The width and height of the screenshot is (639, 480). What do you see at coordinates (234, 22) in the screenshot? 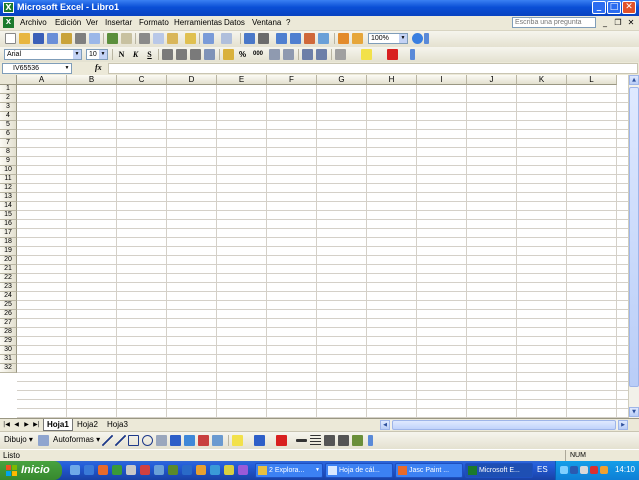
I see `menu-datos: Datos` at bounding box center [234, 22].